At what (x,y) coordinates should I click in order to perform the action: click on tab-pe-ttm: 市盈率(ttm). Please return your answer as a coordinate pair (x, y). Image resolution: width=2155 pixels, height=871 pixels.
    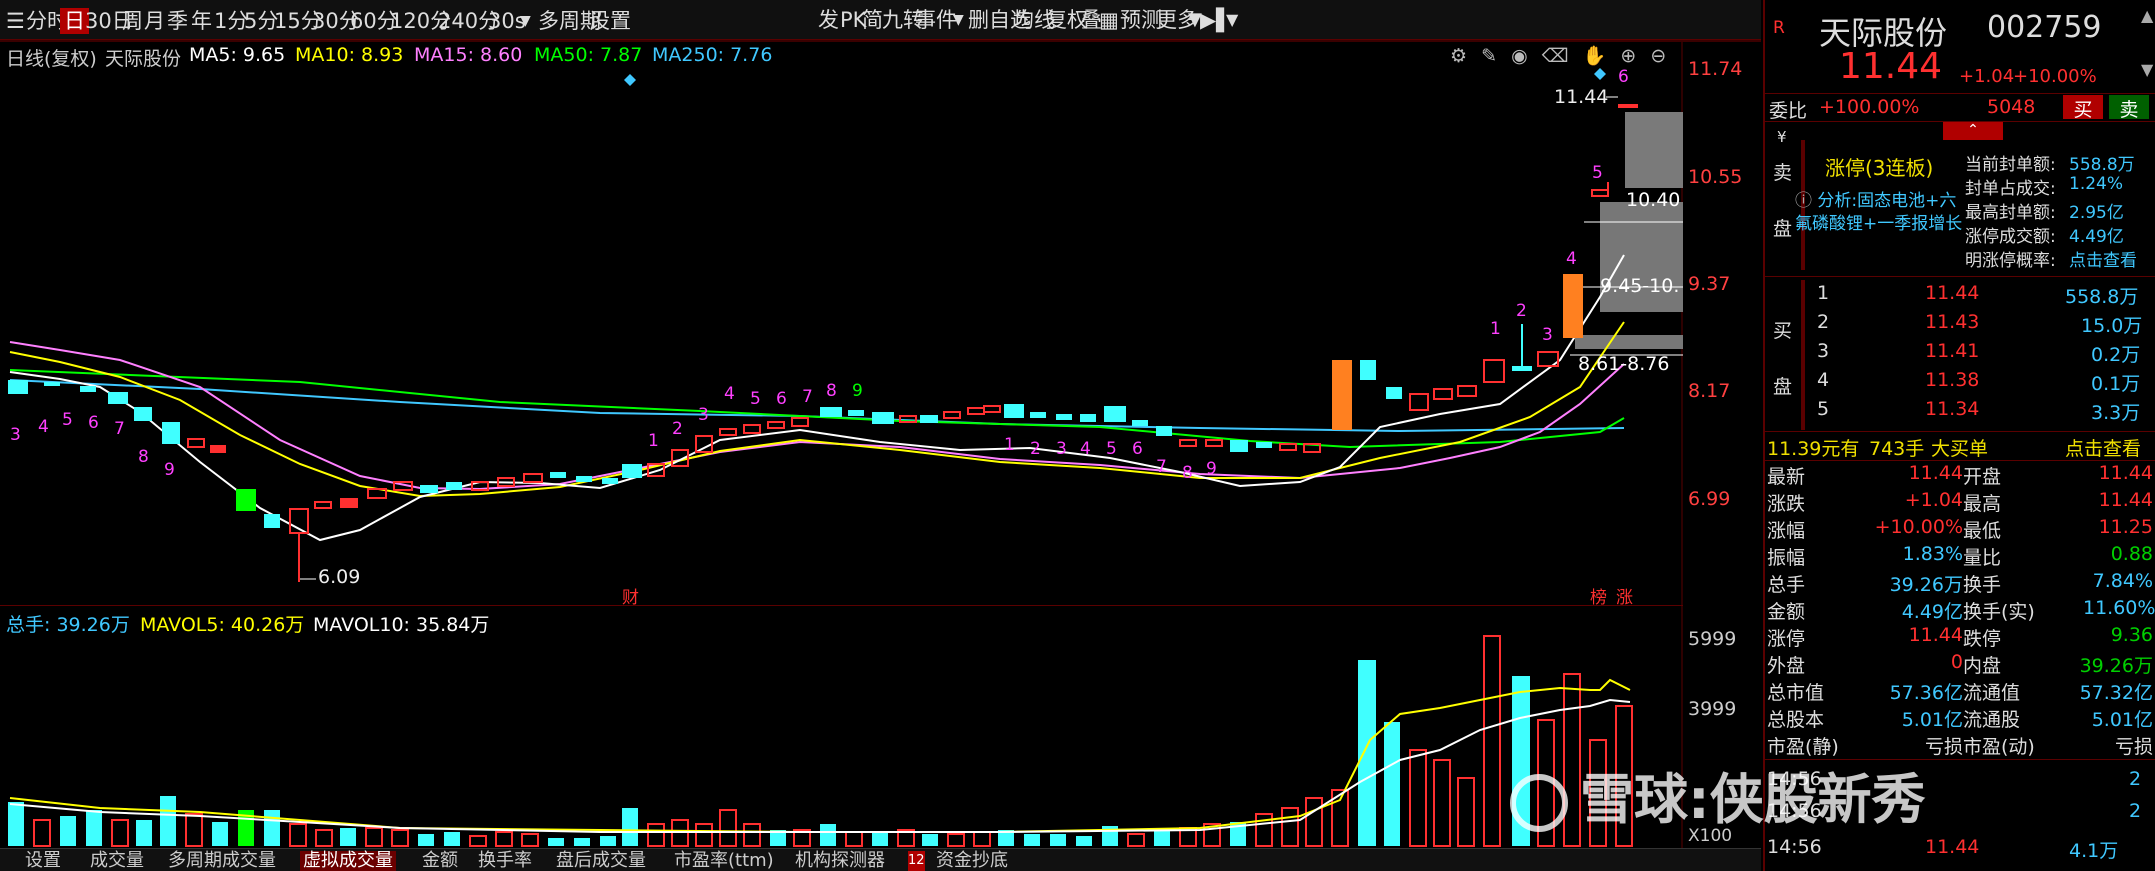
    Looking at the image, I should click on (724, 861).